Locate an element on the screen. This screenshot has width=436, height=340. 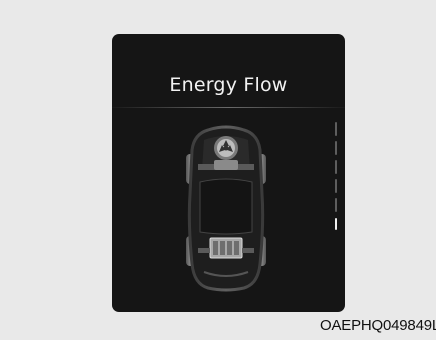
page-indicator is located at coordinates (336, 177).